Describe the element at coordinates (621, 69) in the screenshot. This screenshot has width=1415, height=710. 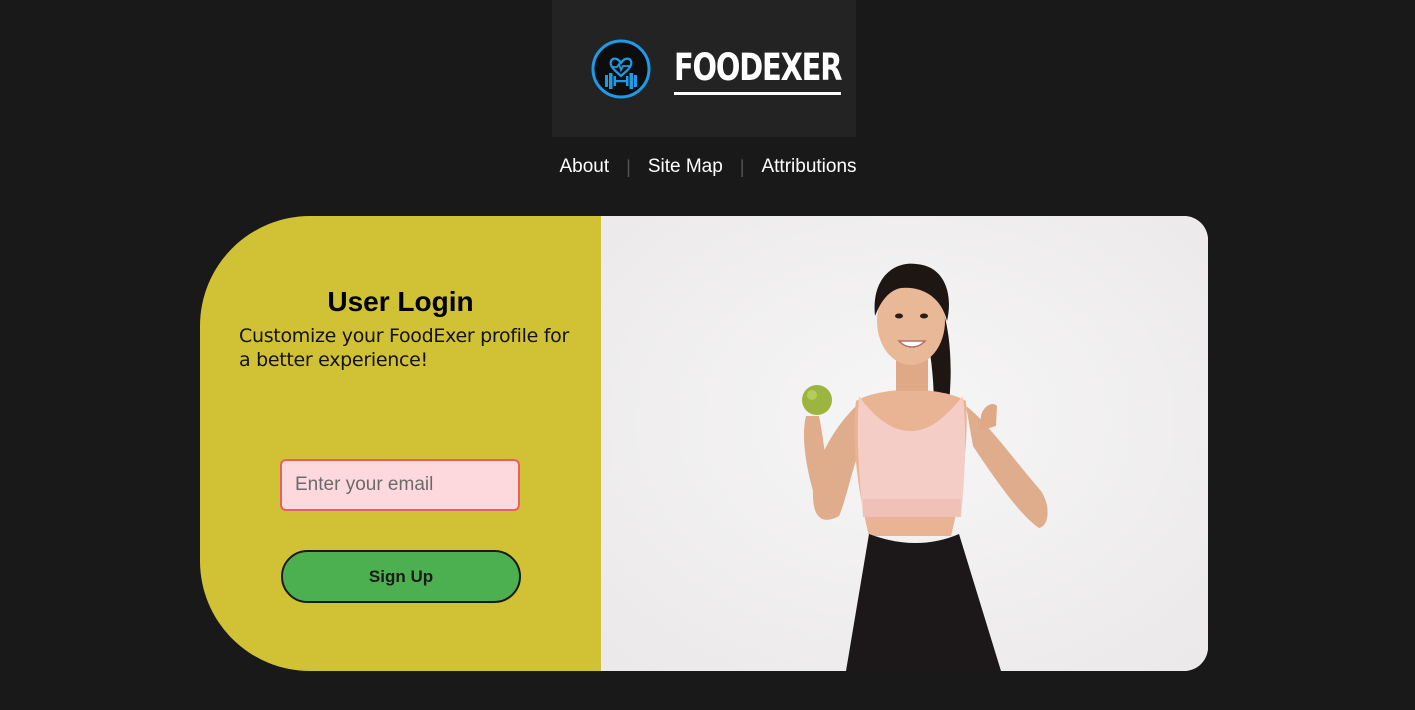
I see `heart-dumbbell-icon` at that location.